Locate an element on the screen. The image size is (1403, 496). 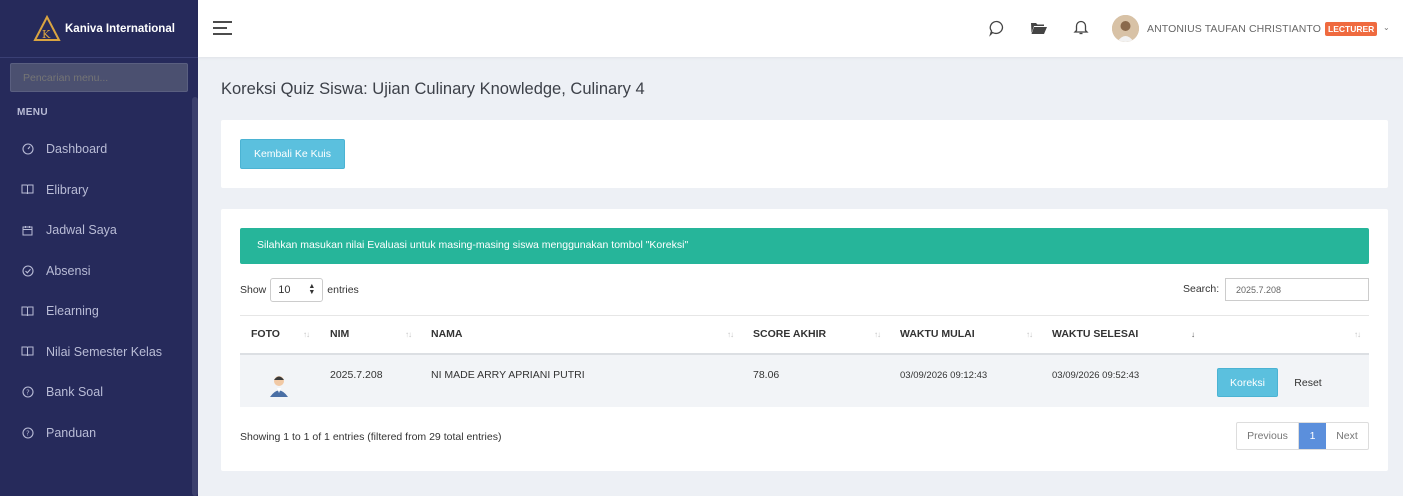
student-avatar-icon is located at coordinates (279, 386).